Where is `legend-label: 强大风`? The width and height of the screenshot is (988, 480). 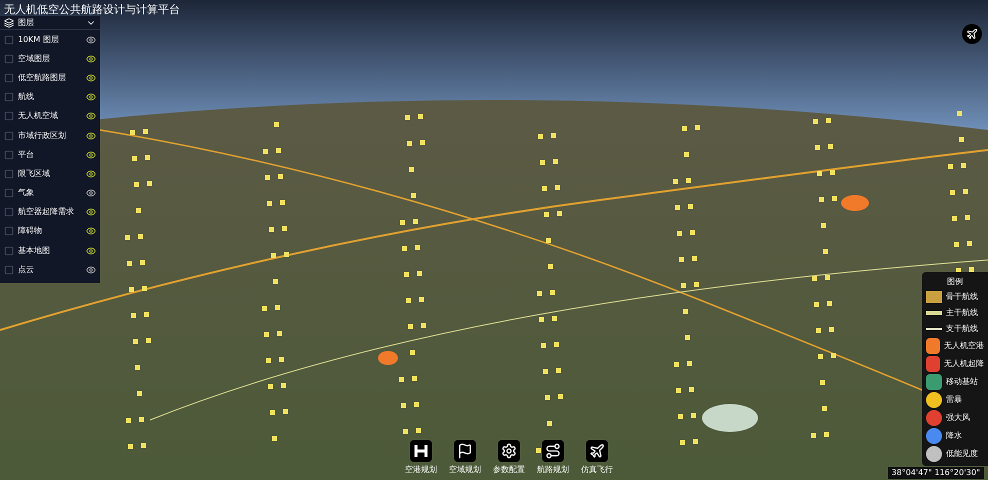
legend-label: 强大风 is located at coordinates (958, 418).